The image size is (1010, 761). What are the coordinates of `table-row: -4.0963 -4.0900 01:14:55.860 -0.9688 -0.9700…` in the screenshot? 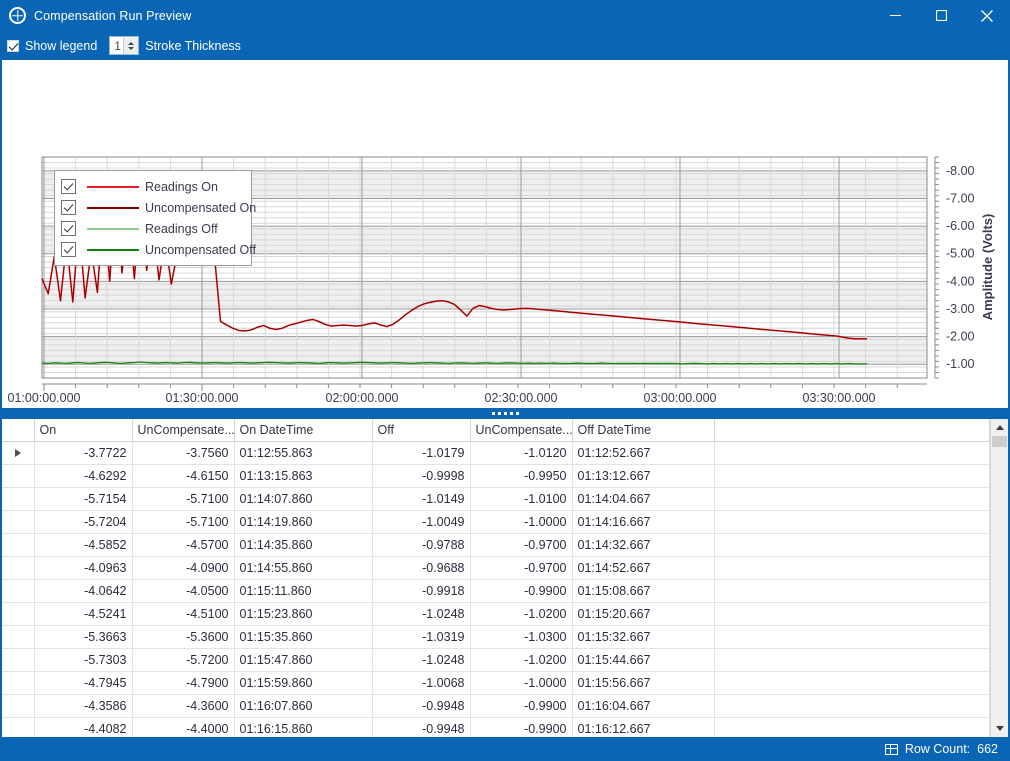 It's located at (496, 568).